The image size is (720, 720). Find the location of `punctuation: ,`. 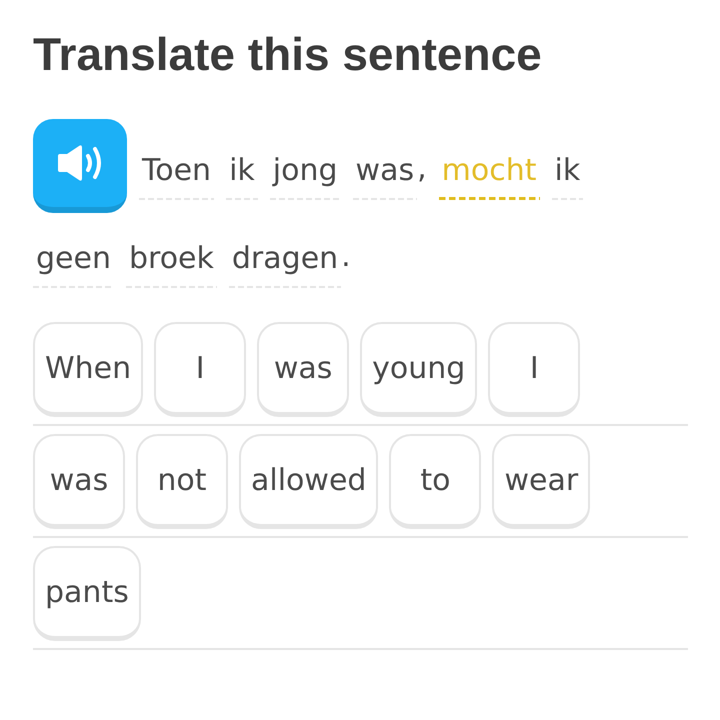

punctuation: , is located at coordinates (422, 169).